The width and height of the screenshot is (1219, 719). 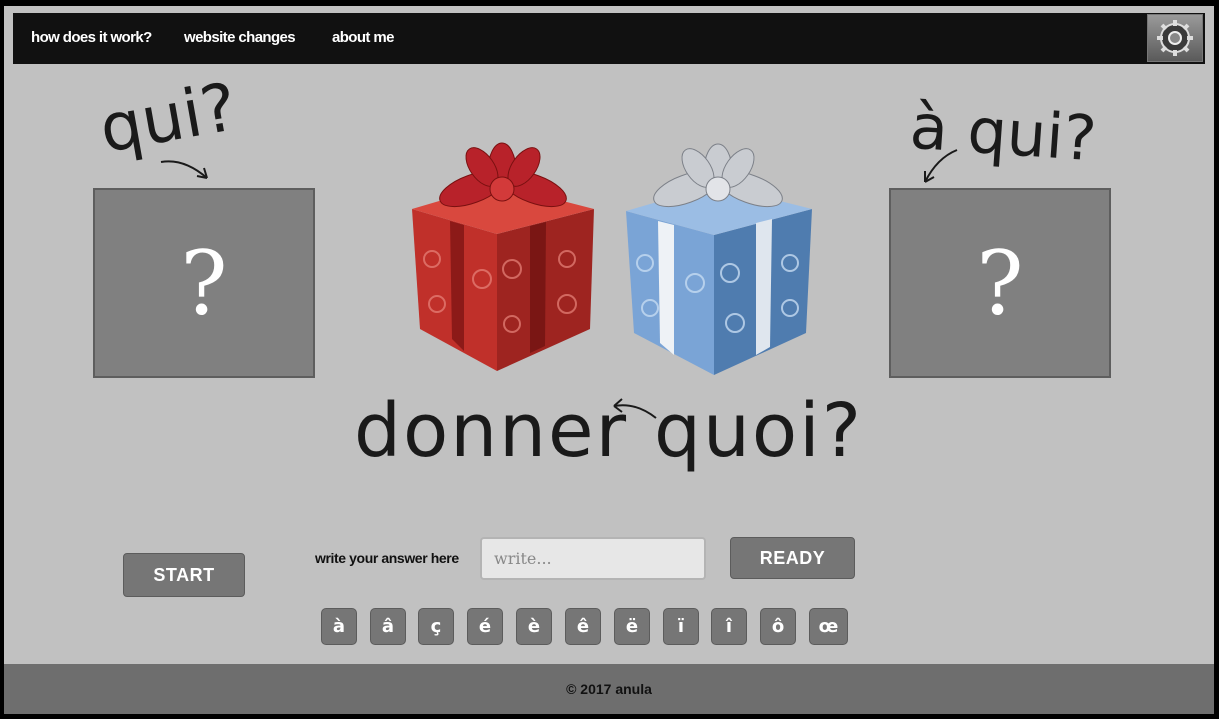 I want to click on arrow-left-curved-icon, so click(x=635, y=408).